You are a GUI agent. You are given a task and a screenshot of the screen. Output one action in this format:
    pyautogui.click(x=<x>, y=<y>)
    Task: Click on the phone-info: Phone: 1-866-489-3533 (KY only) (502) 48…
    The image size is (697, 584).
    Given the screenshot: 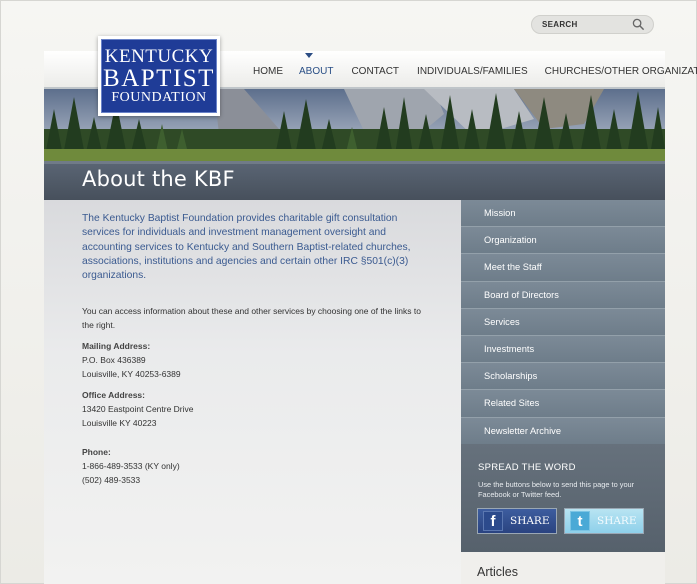 What is the action you would take?
    pyautogui.click(x=257, y=466)
    